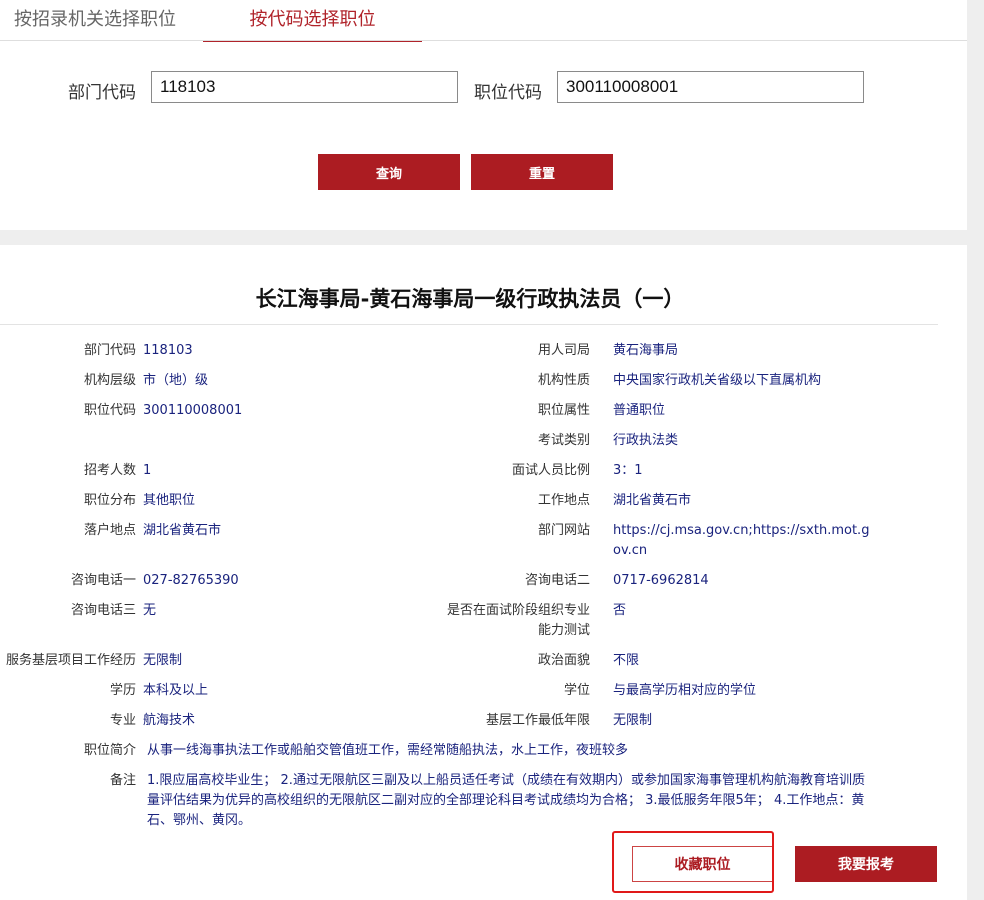  Describe the element at coordinates (563, 410) in the screenshot. I see `position-attr-label: 职位属性` at that location.